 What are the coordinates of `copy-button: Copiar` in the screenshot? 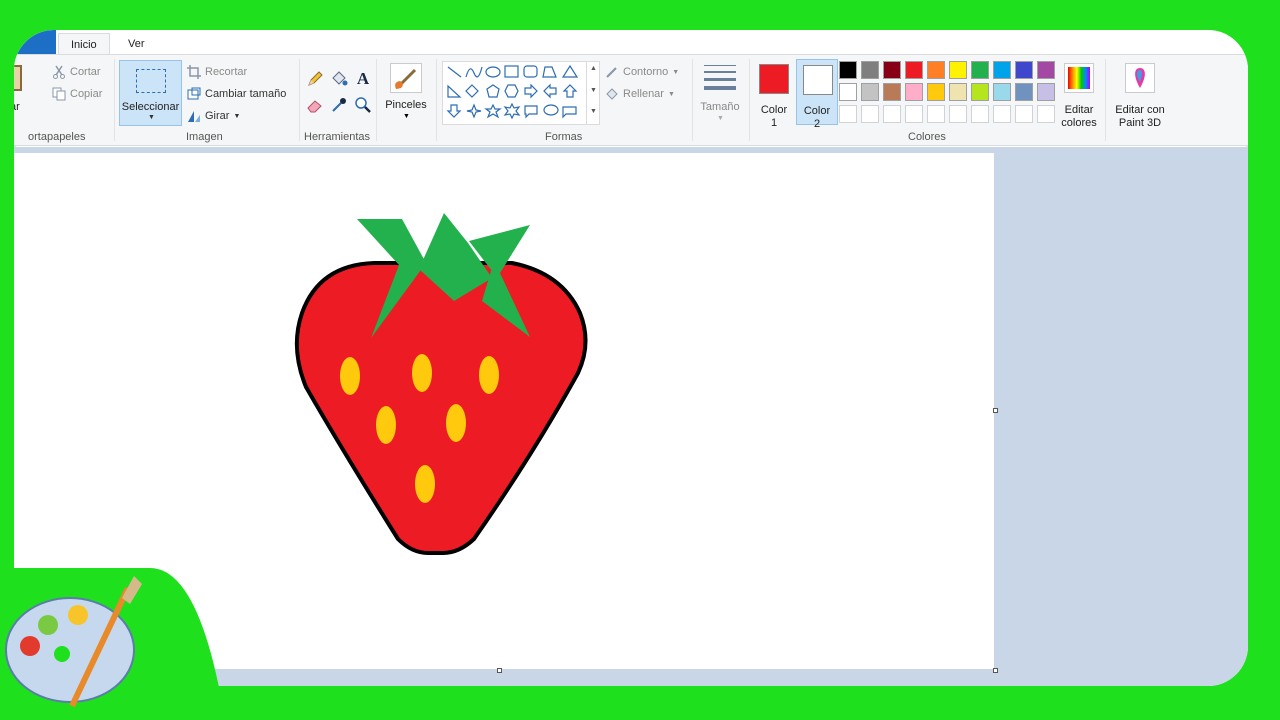 It's located at (77, 94).